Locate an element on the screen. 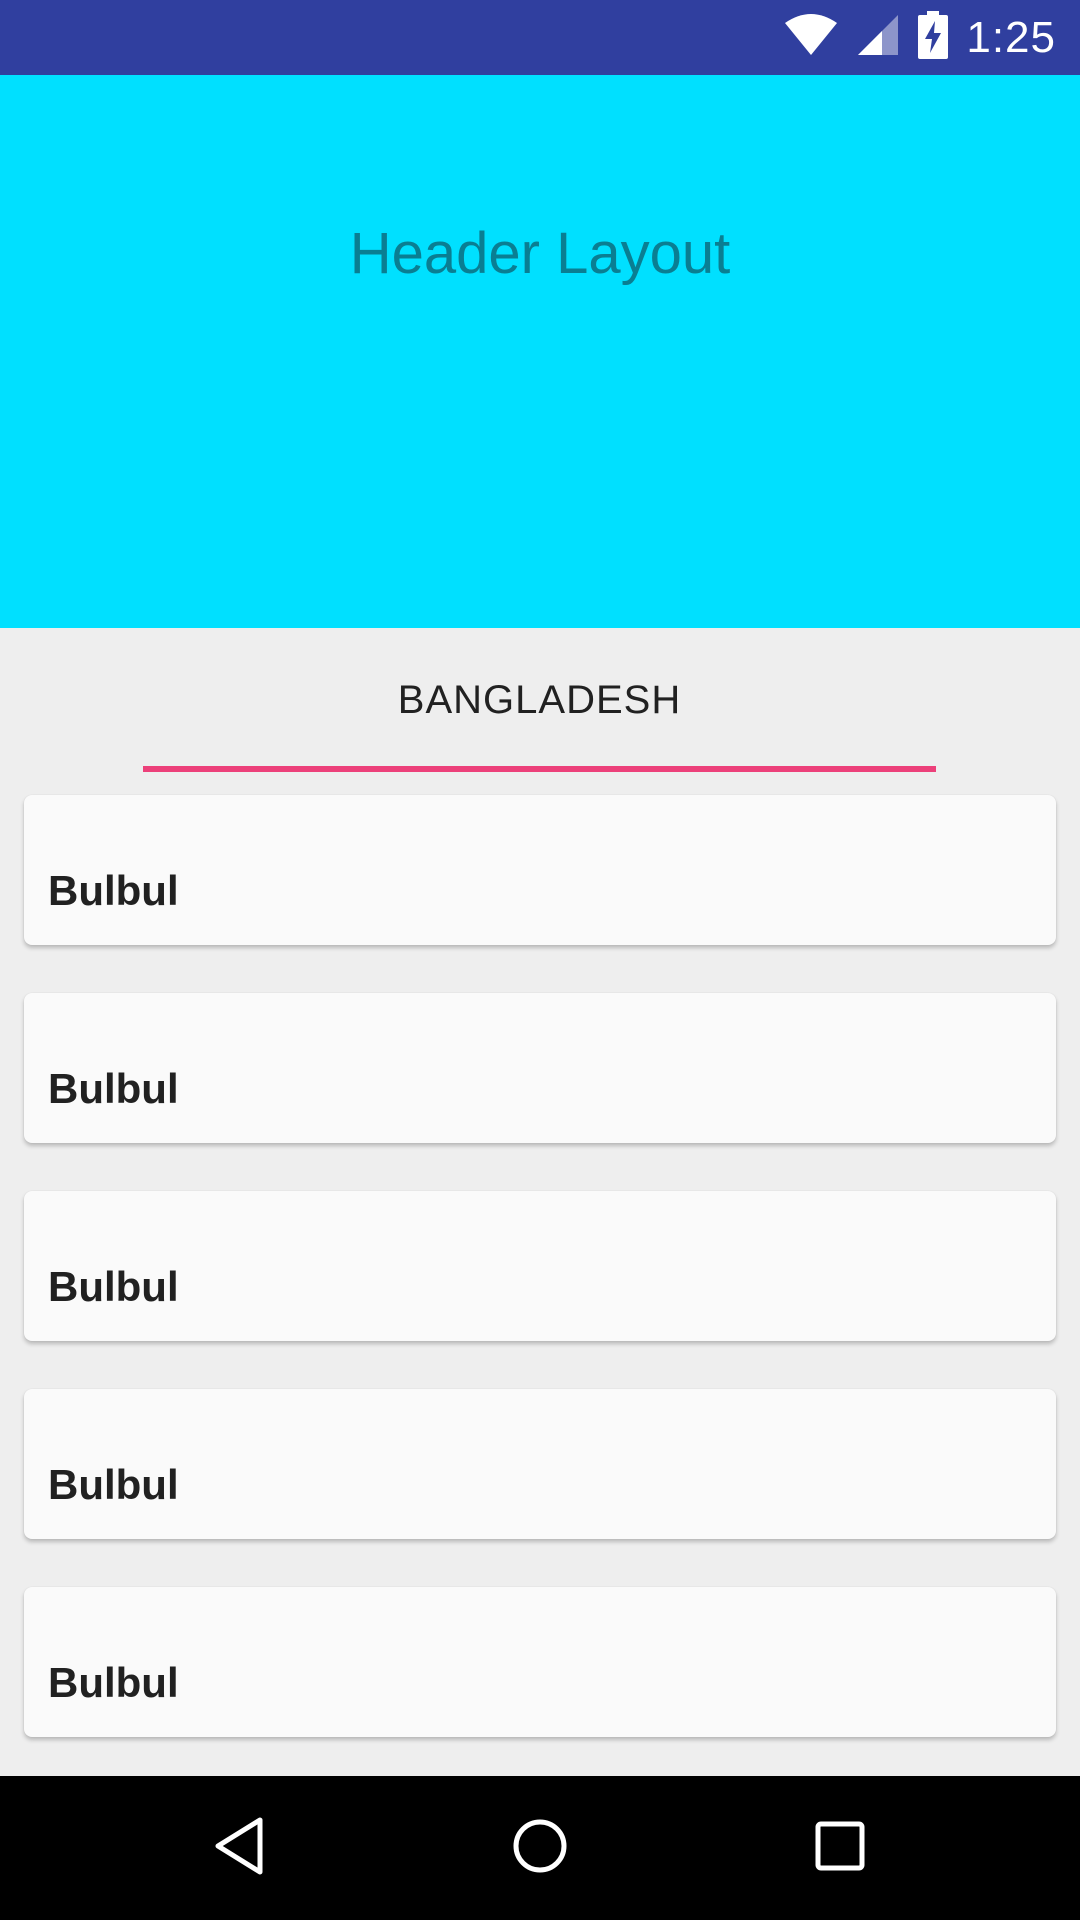 This screenshot has width=1080, height=1920. tab-label: BANGLADESH is located at coordinates (539, 700).